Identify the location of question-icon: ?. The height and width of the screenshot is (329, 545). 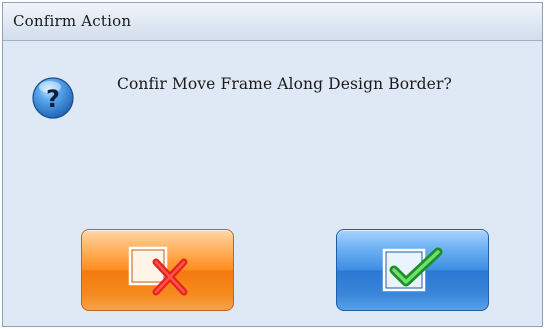
(53, 98).